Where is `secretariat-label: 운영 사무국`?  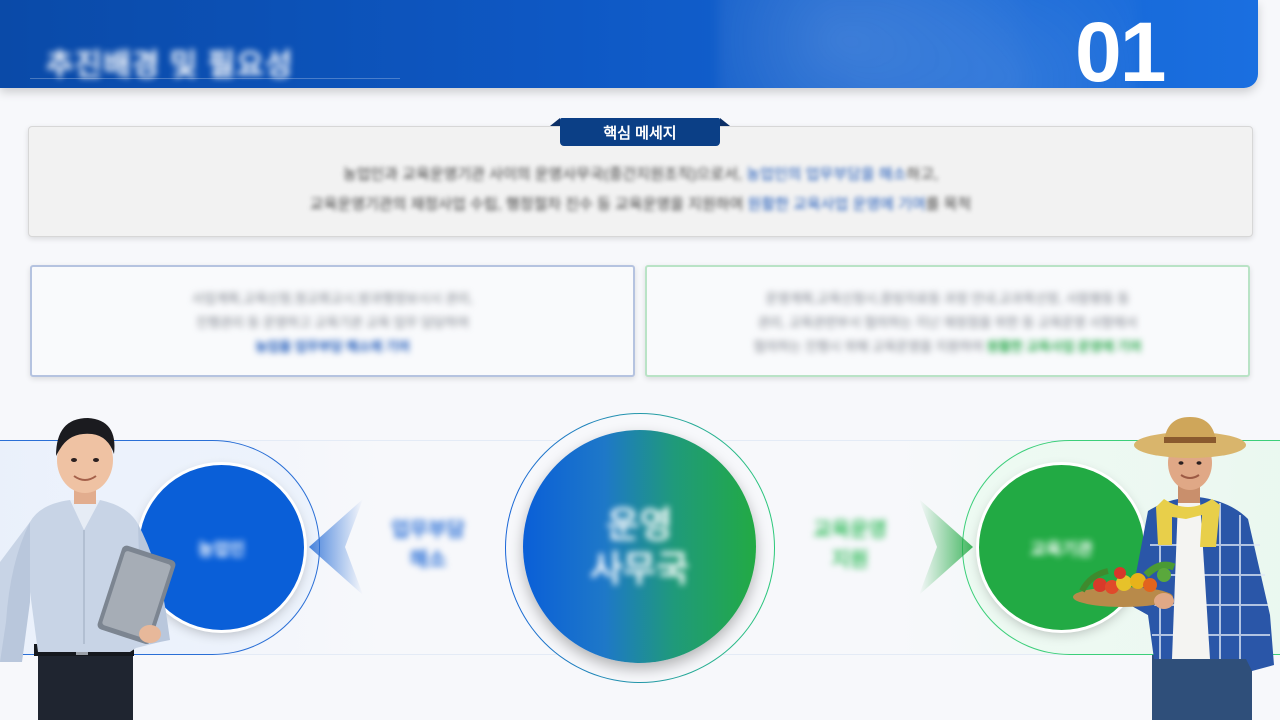
secretariat-label: 운영 사무국 is located at coordinates (639, 547).